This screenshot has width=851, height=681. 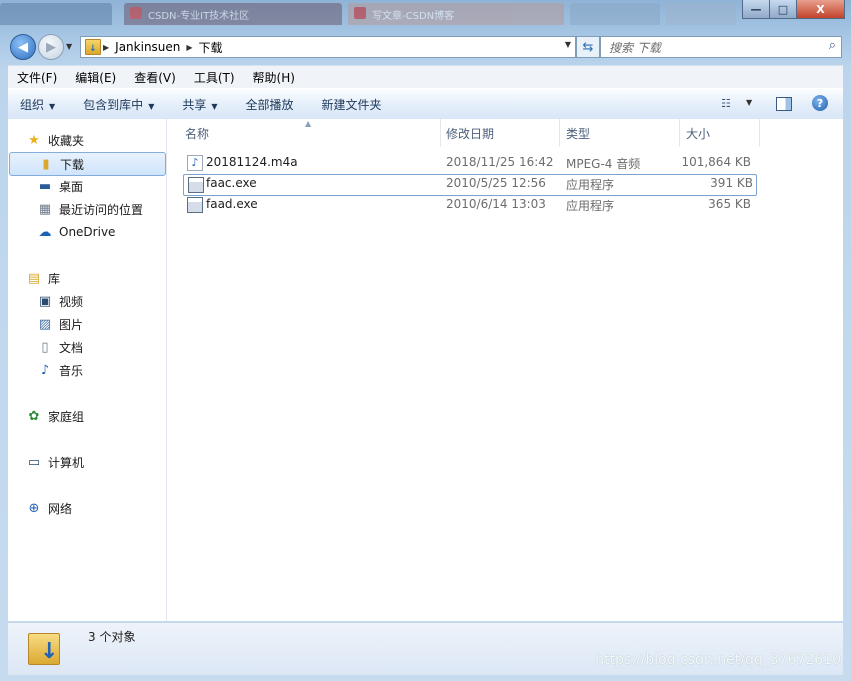 What do you see at coordinates (95, 77) in the screenshot?
I see `menu-edit: 编辑(E)` at bounding box center [95, 77].